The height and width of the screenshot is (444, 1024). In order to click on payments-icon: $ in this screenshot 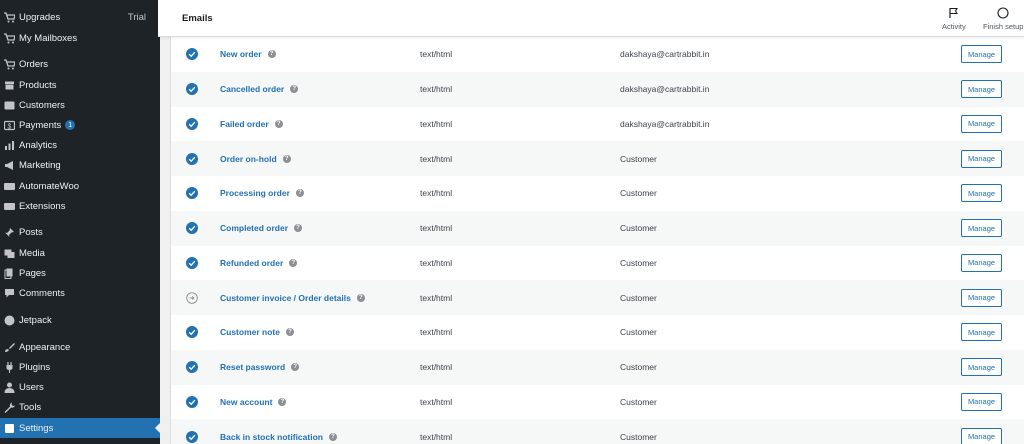, I will do `click(9, 125)`.